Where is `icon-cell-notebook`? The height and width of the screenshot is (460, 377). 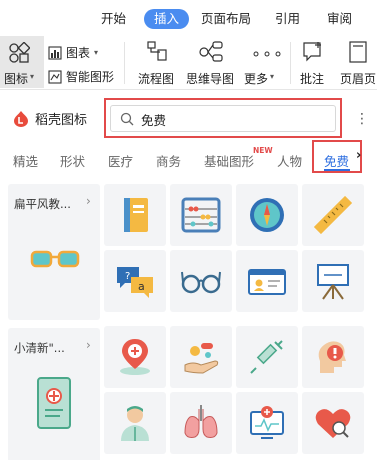
icon-cell-notebook is located at coordinates (135, 215).